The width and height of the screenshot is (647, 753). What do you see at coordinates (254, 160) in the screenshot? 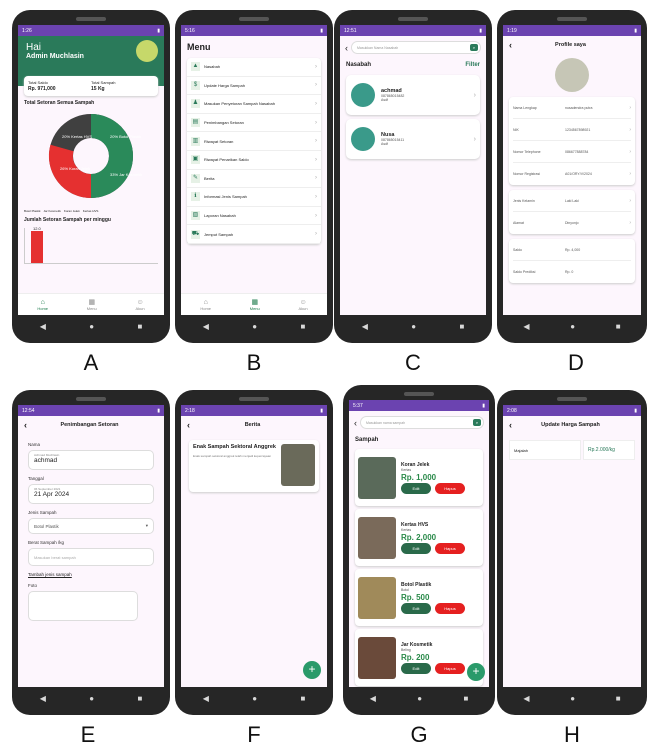
I see `menu-item: ▣ Riwayat Penarikan Saldo ›` at bounding box center [254, 160].